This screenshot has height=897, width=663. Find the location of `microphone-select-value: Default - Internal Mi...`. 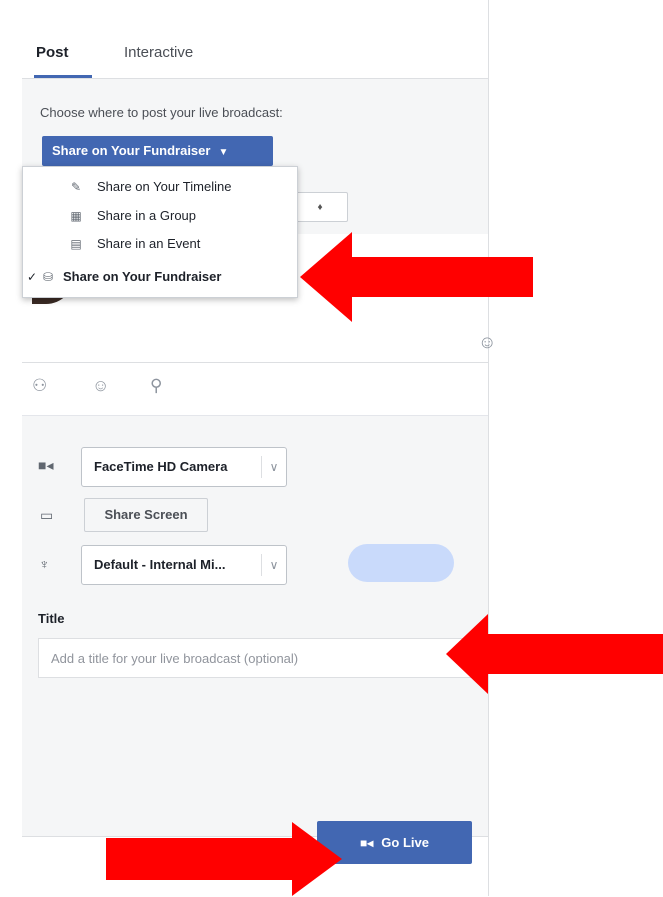

microphone-select-value: Default - Internal Mi... is located at coordinates (160, 564).